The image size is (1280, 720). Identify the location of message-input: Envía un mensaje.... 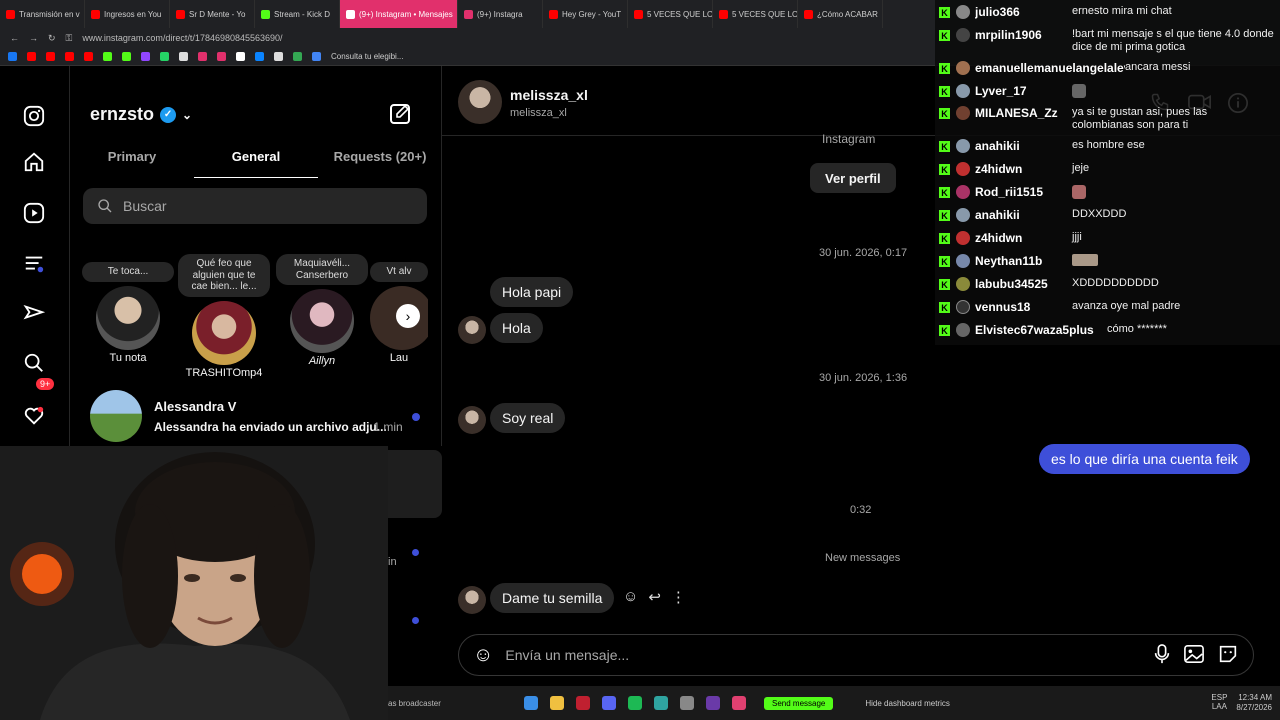
(823, 655).